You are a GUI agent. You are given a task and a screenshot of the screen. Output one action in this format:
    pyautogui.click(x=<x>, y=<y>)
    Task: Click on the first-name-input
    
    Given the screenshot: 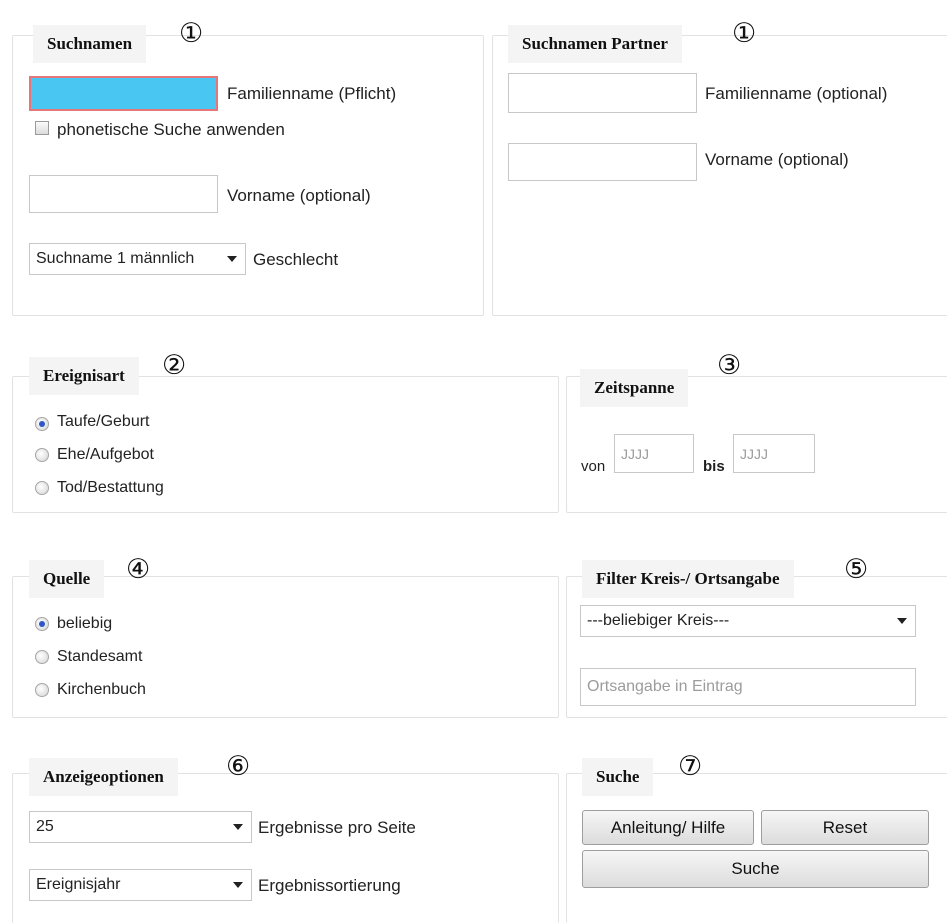 What is the action you would take?
    pyautogui.click(x=123, y=194)
    